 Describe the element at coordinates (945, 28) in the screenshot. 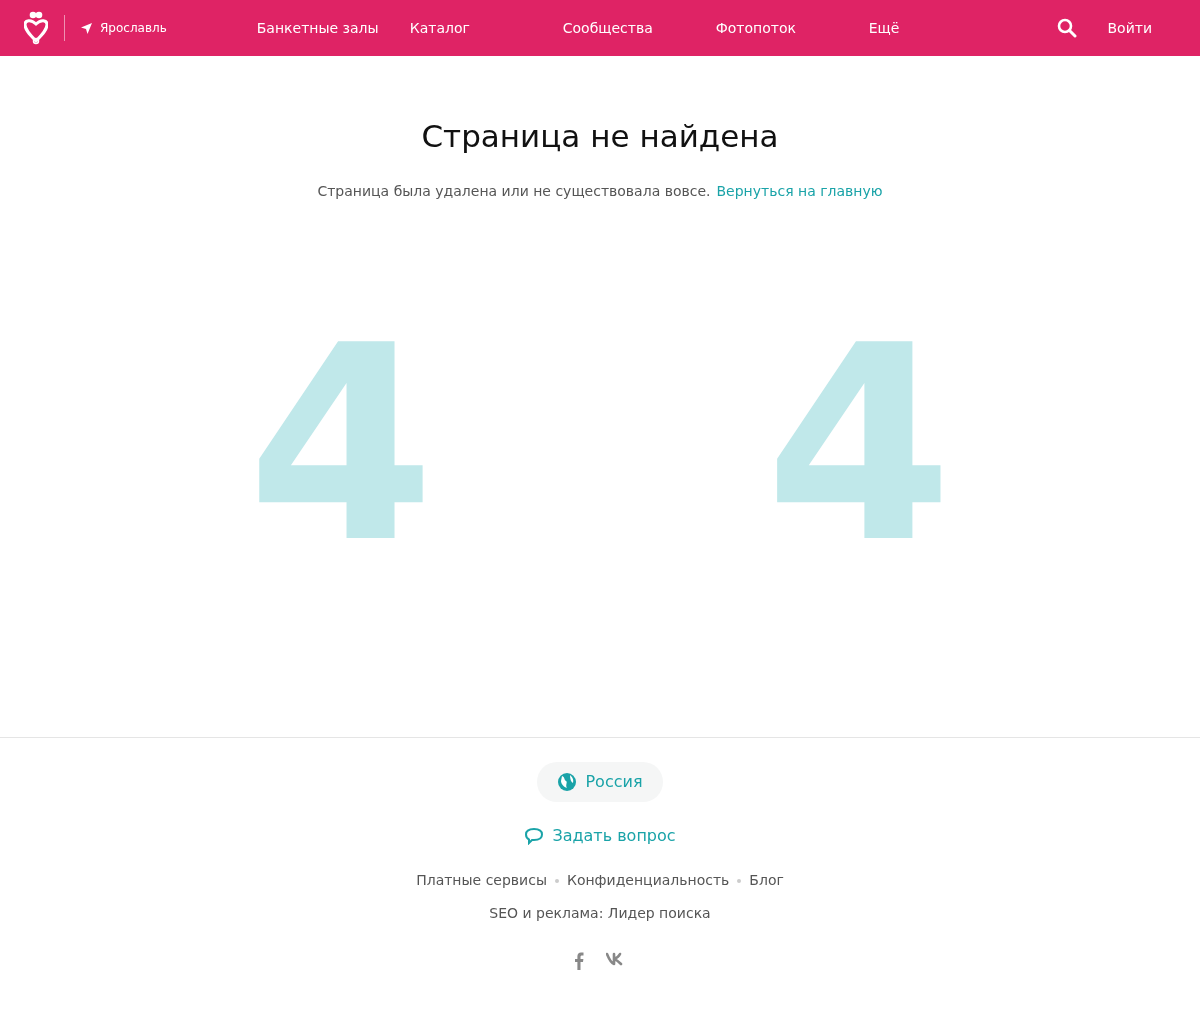

I see `nav-link: Ещё` at that location.